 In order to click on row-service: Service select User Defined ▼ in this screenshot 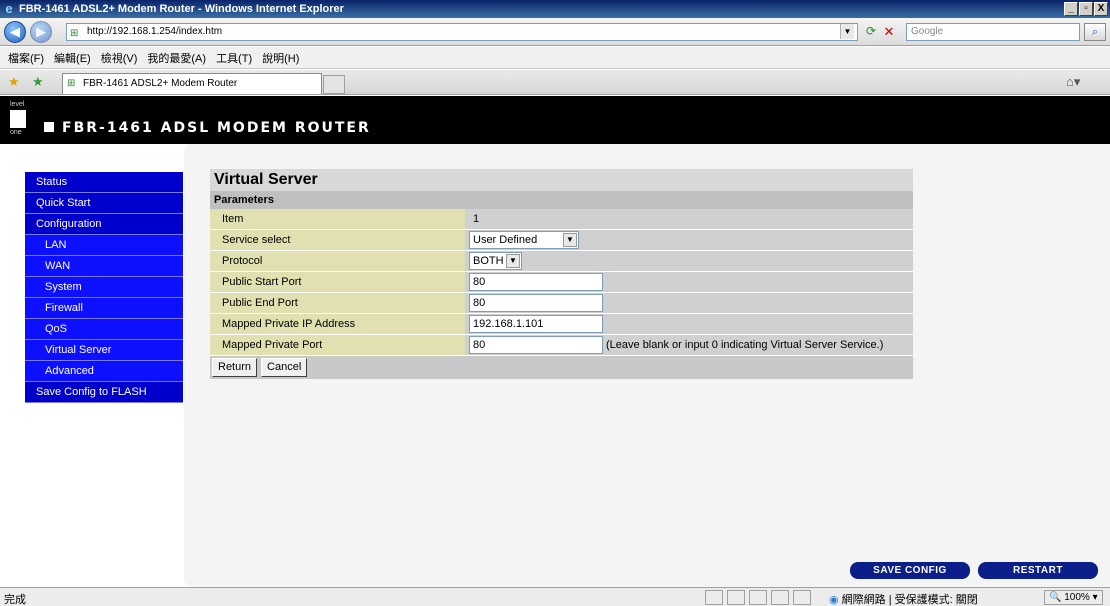, I will do `click(561, 240)`.